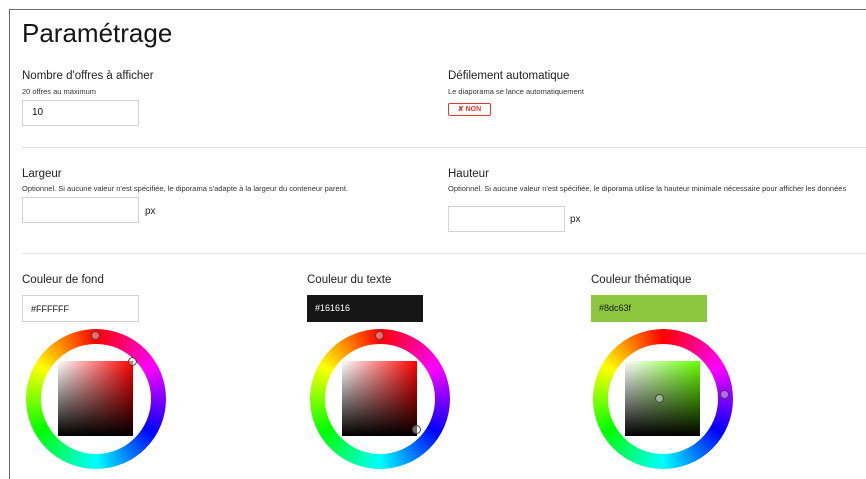 Image resolution: width=866 pixels, height=479 pixels. I want to click on offers-label: Nombre d'offres à afficher, so click(88, 76).